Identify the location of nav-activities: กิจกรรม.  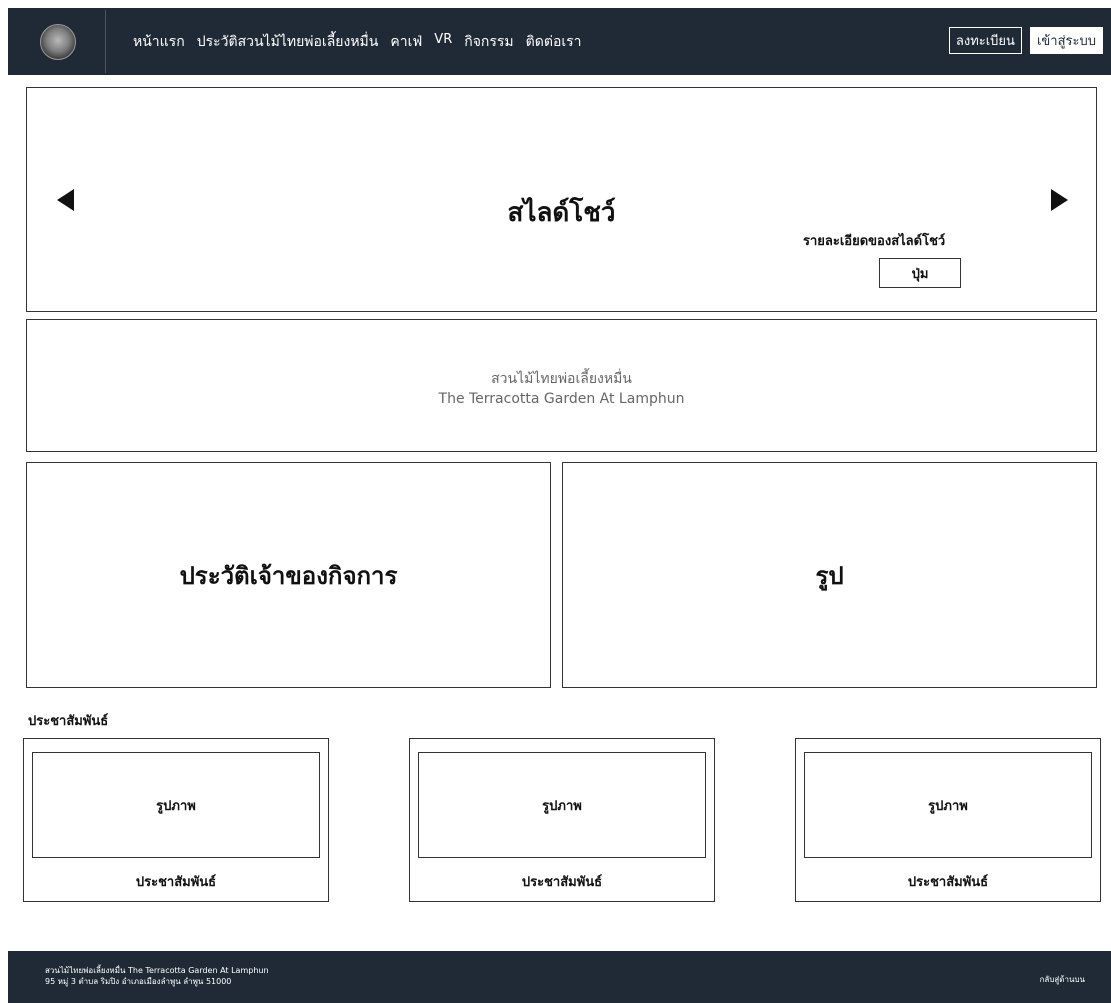
(488, 42).